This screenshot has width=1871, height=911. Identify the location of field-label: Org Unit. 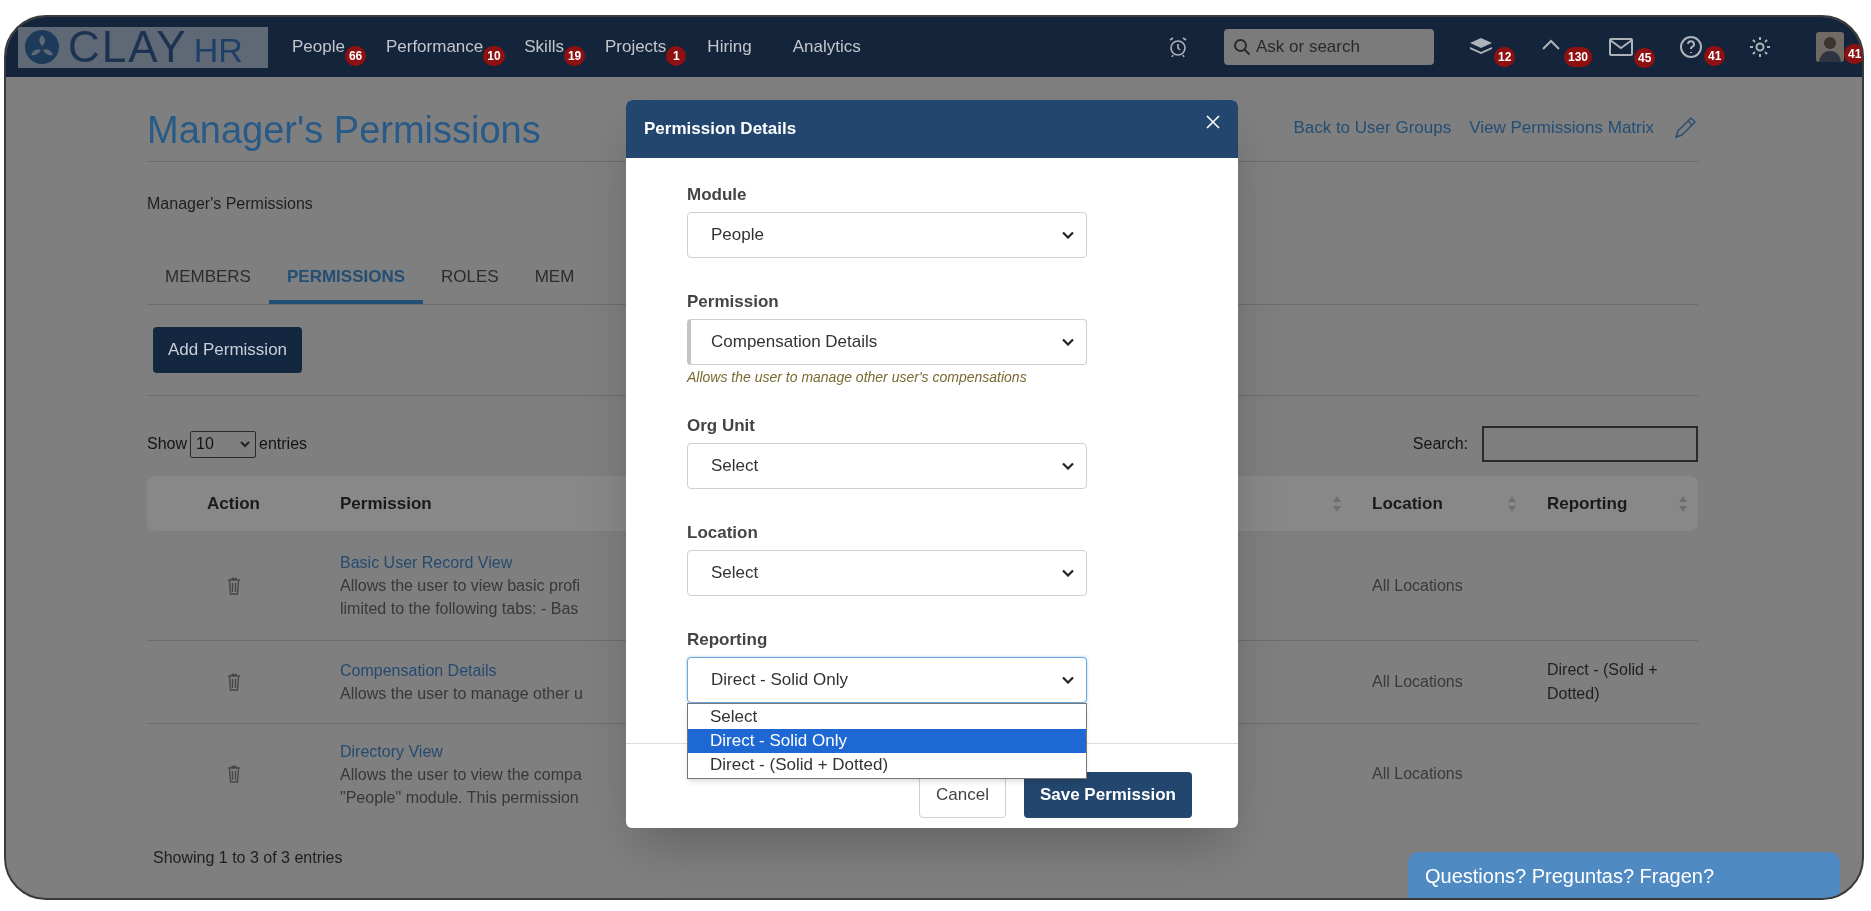
(721, 425).